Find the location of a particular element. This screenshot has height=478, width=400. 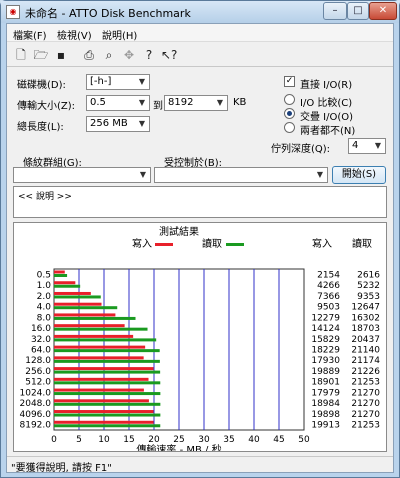

status-bar: "要獲得說明, 請按 F1" is located at coordinates (200, 465).